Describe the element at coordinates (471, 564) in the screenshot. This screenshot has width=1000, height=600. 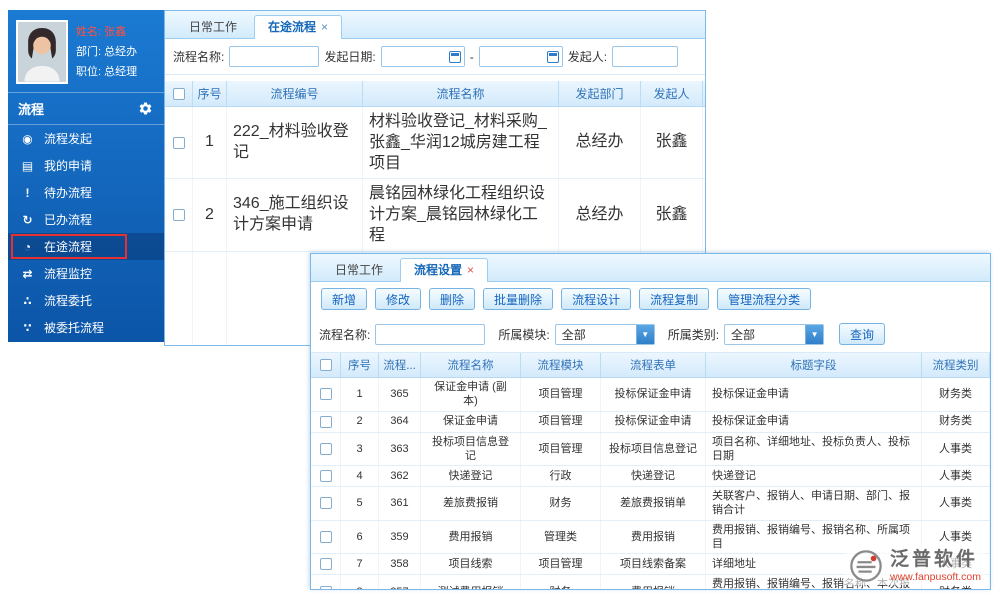
I see `cell-flow-name: 项目线索` at that location.